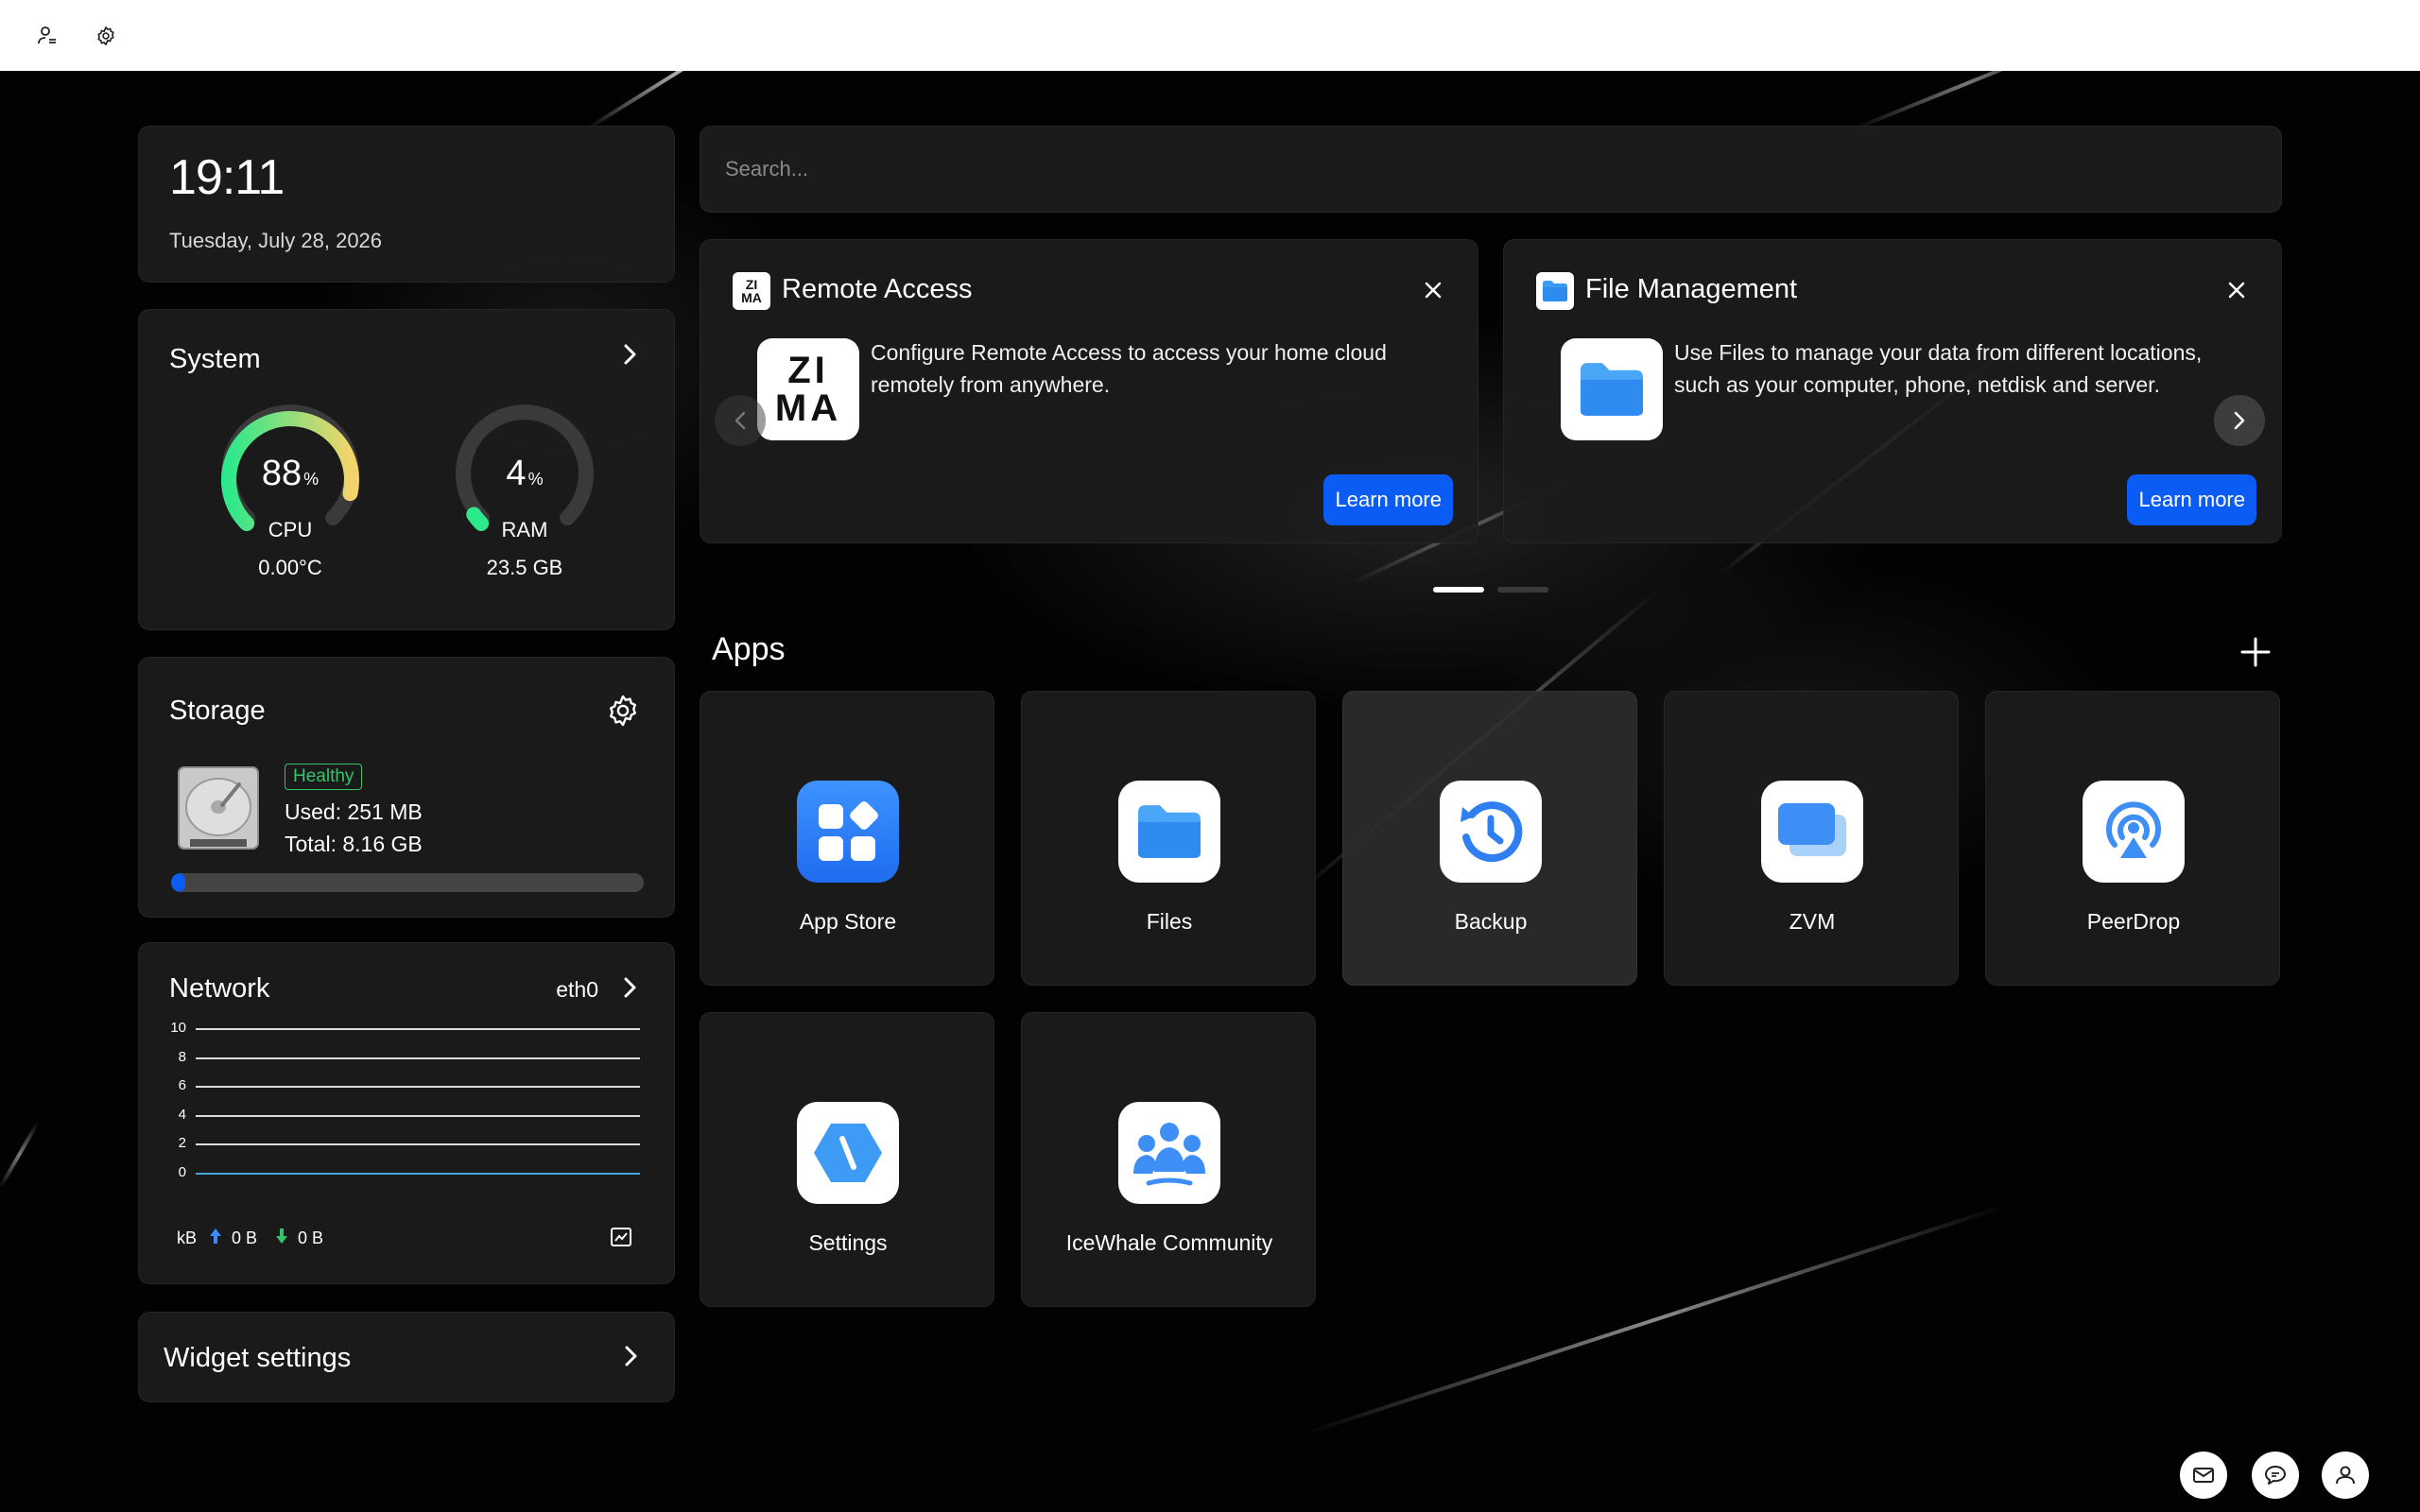 This screenshot has height=1512, width=2420. I want to click on system-title: System, so click(215, 359).